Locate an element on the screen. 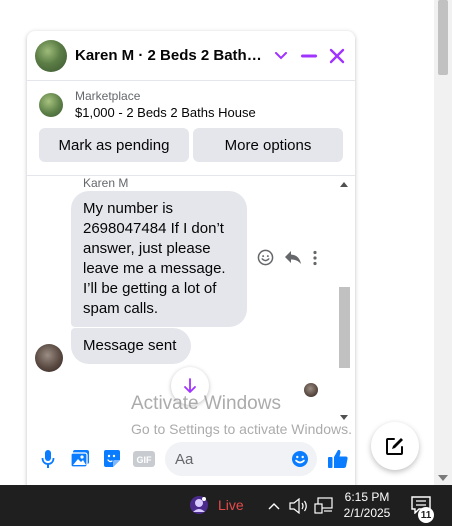 The height and width of the screenshot is (526, 452). sticker-icon is located at coordinates (112, 459).